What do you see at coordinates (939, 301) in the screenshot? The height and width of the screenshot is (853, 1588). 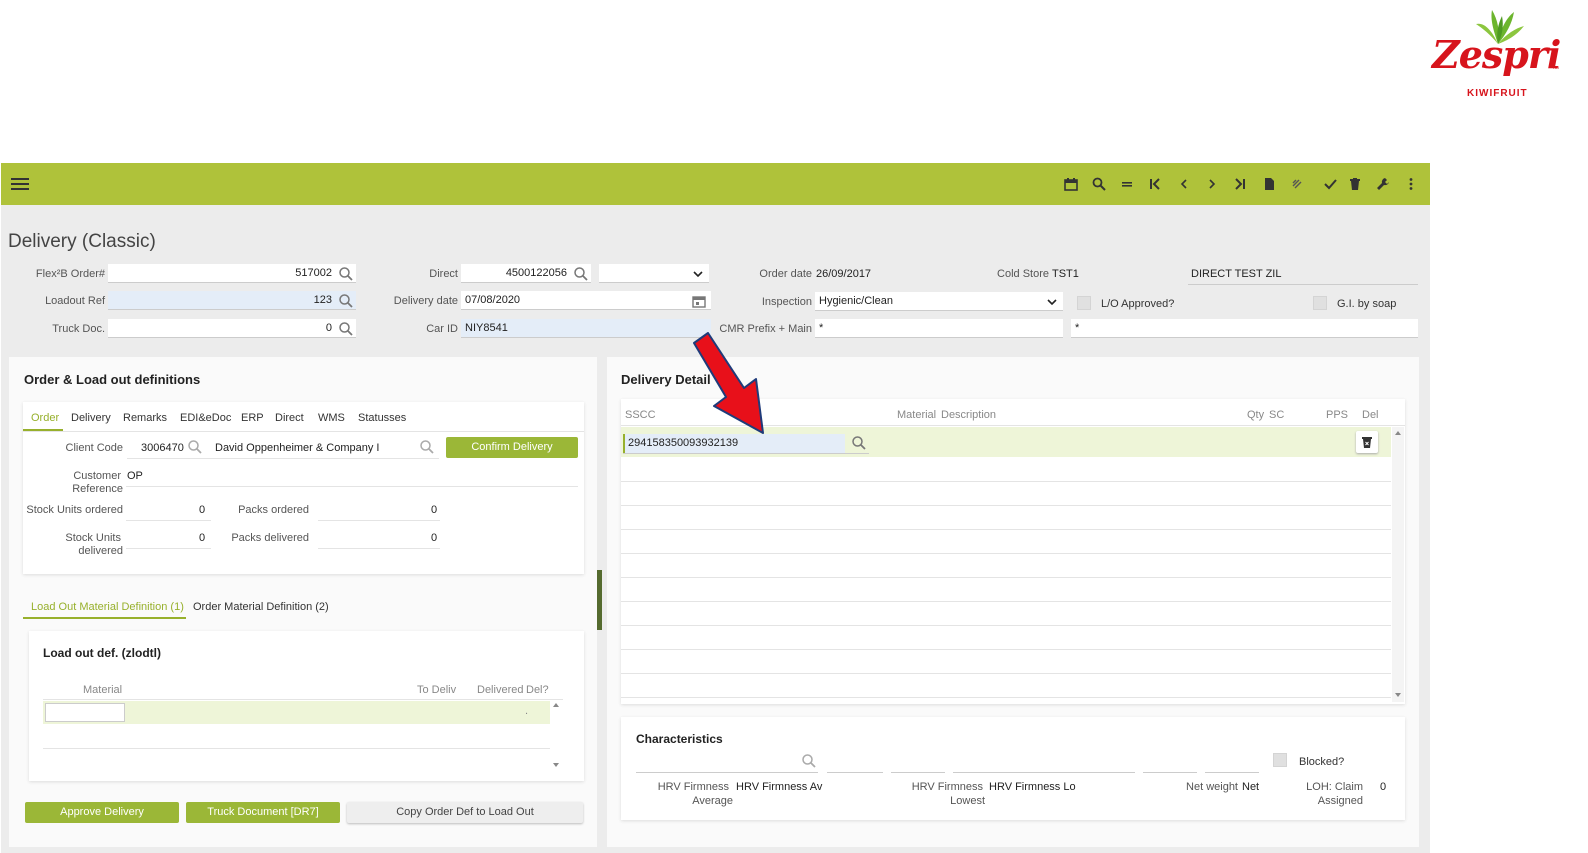 I see `inspection-select: Hygienic/Clean` at bounding box center [939, 301].